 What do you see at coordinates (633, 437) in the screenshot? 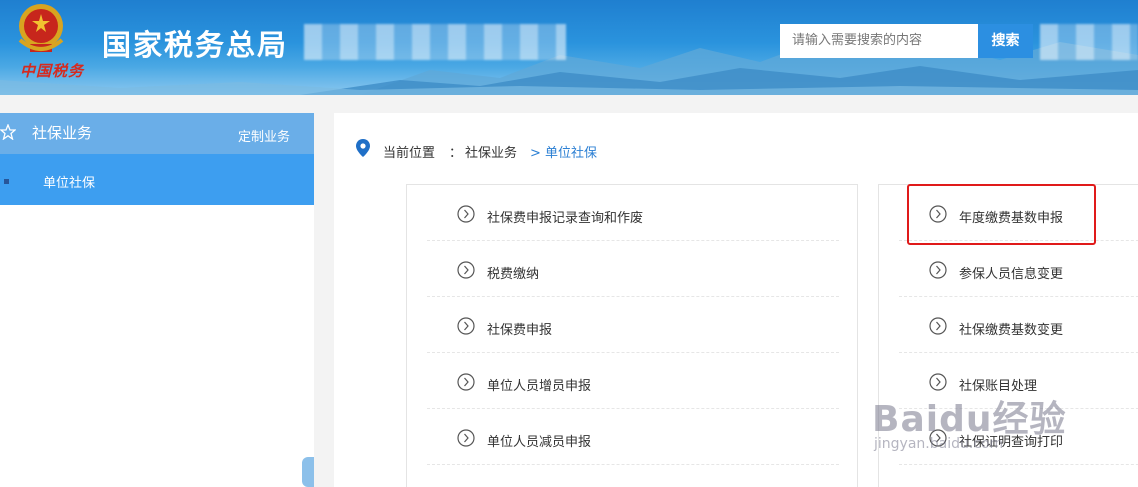
I see `menu-item-staff-decrease: 单位人员减员申报` at bounding box center [633, 437].